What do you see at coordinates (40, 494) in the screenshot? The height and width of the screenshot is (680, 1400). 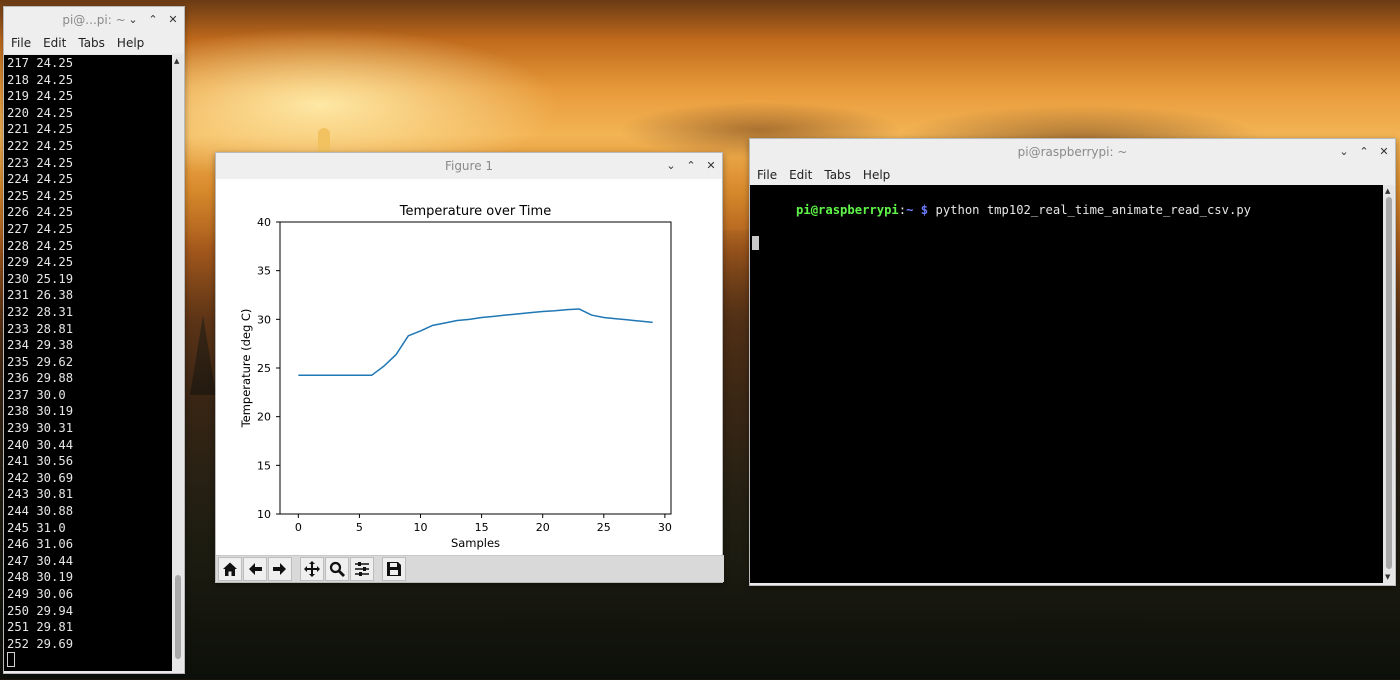 I see `terminal-line: 243 30.81` at bounding box center [40, 494].